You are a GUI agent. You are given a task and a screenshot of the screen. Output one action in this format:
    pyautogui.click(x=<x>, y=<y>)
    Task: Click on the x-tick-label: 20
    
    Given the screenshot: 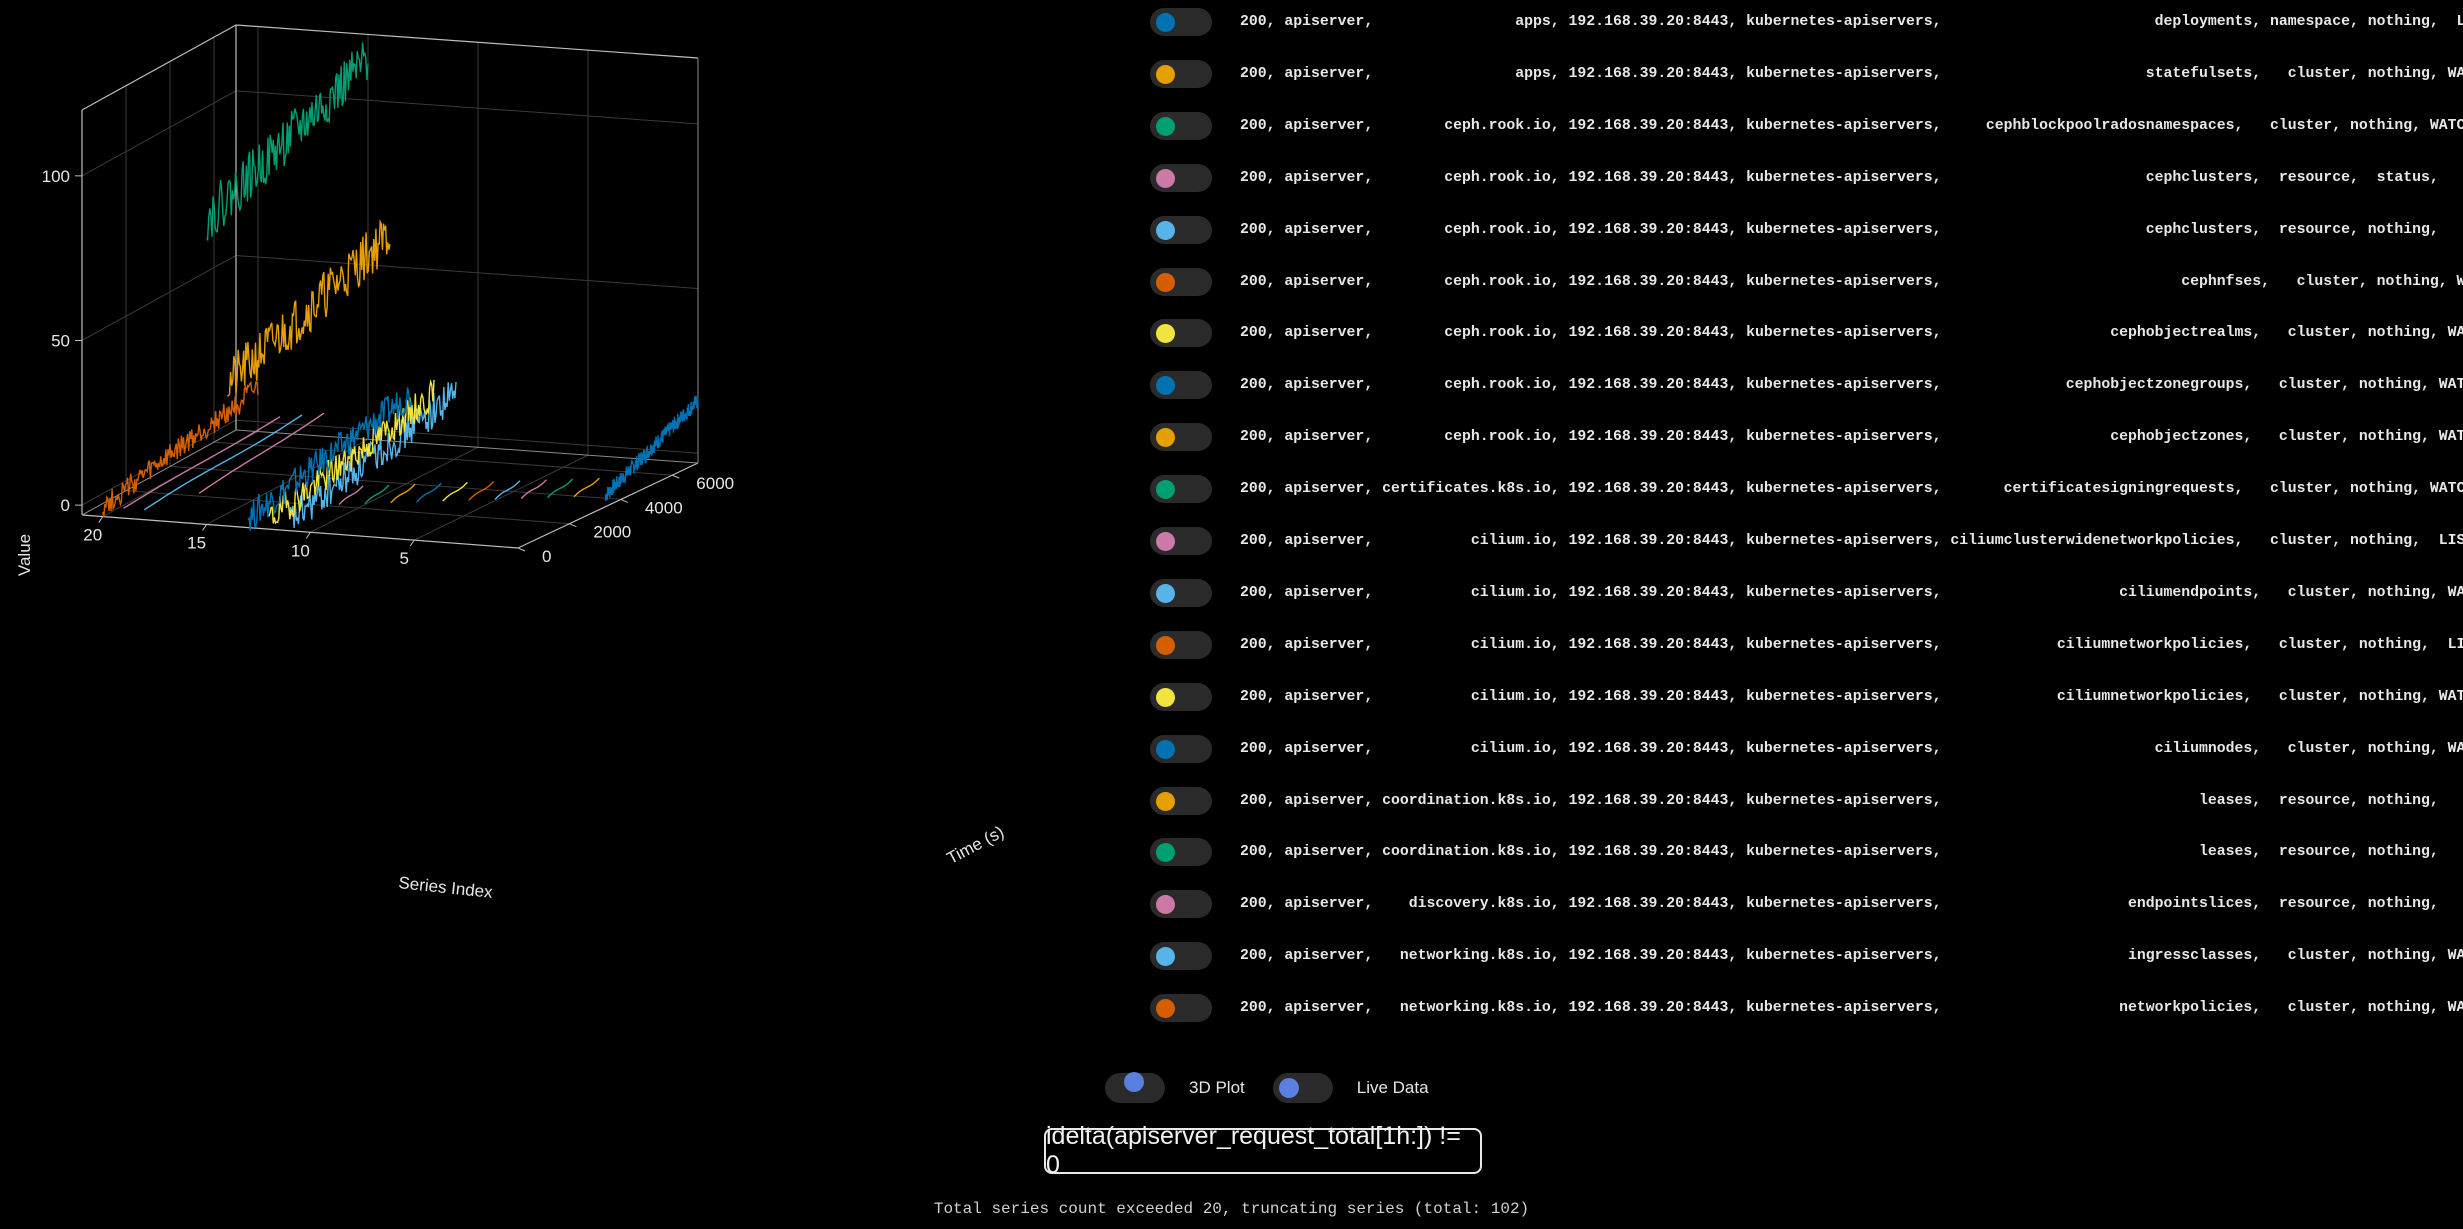 What is the action you would take?
    pyautogui.click(x=92, y=535)
    